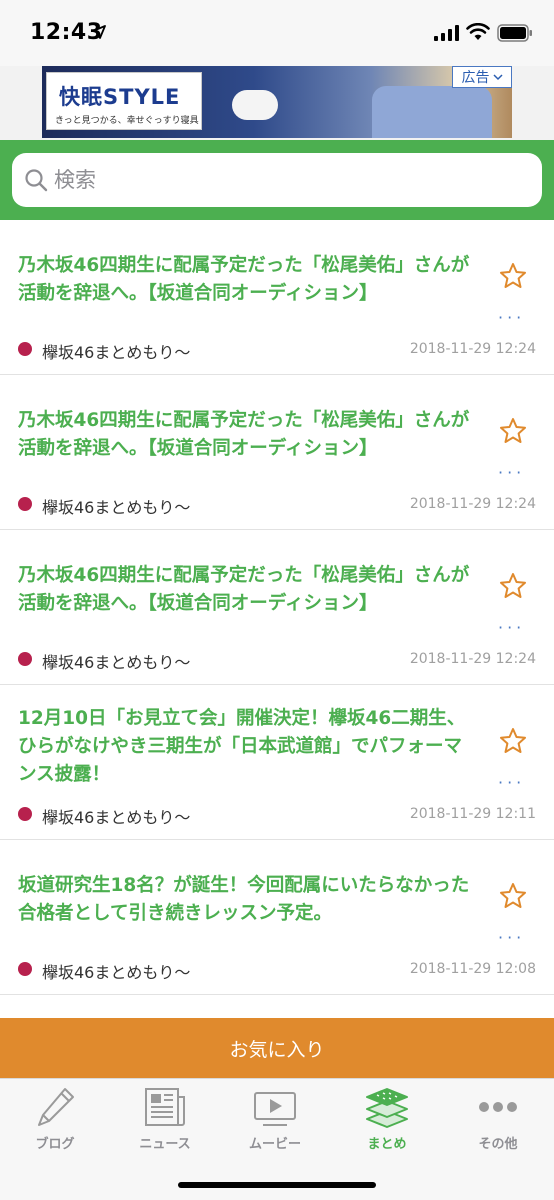 Image resolution: width=554 pixels, height=1200 pixels. Describe the element at coordinates (289, 180) in the screenshot. I see `search-input` at that location.